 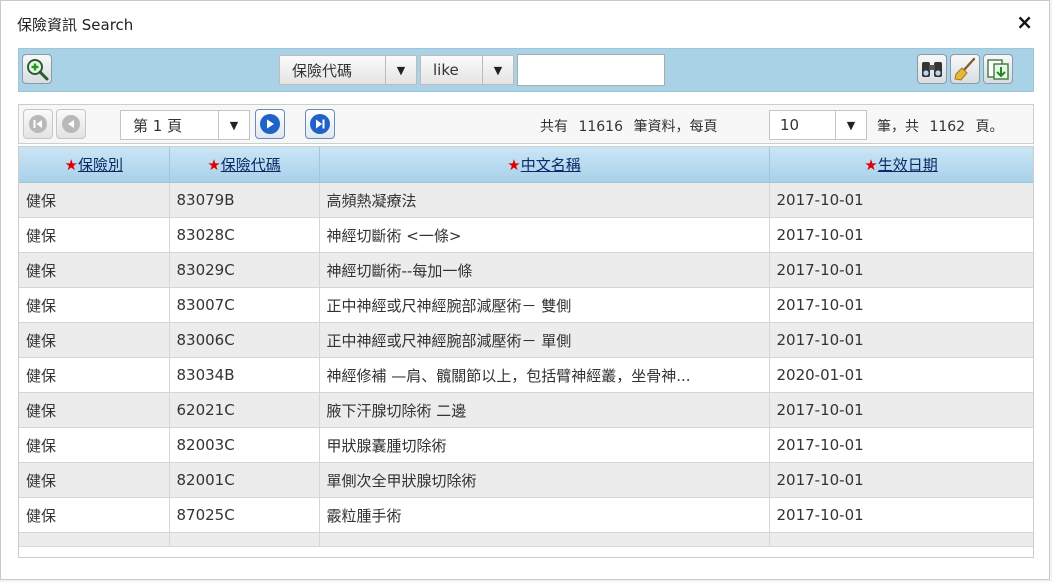 What do you see at coordinates (989, 127) in the screenshot?
I see `pages-suffix: 頁。` at bounding box center [989, 127].